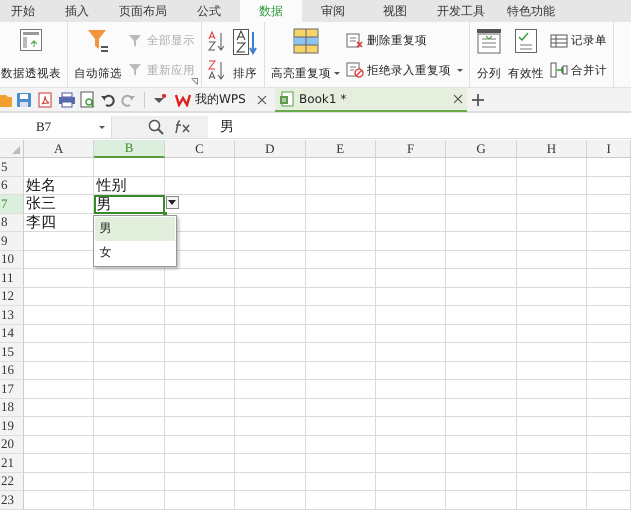 Image resolution: width=631 pixels, height=511 pixels. Describe the element at coordinates (217, 70) in the screenshot. I see `sort-descending-icon` at that location.